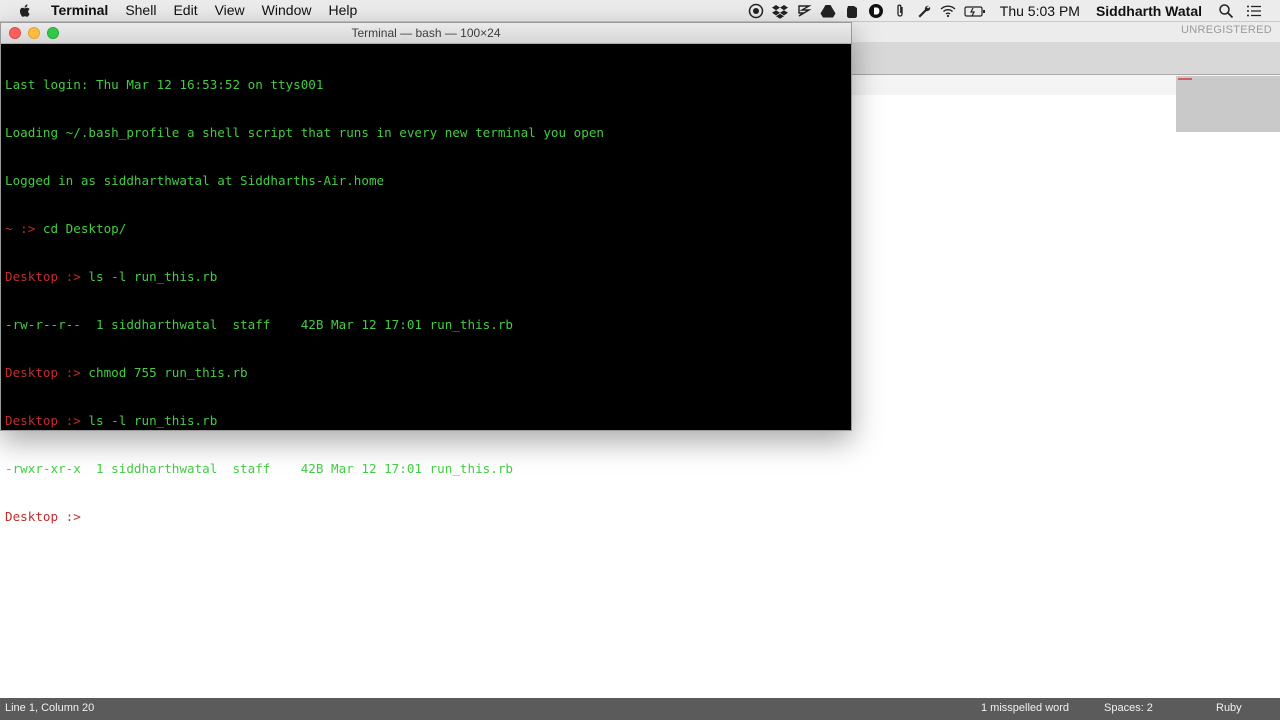  What do you see at coordinates (230, 10) in the screenshot?
I see `menu-view: View` at bounding box center [230, 10].